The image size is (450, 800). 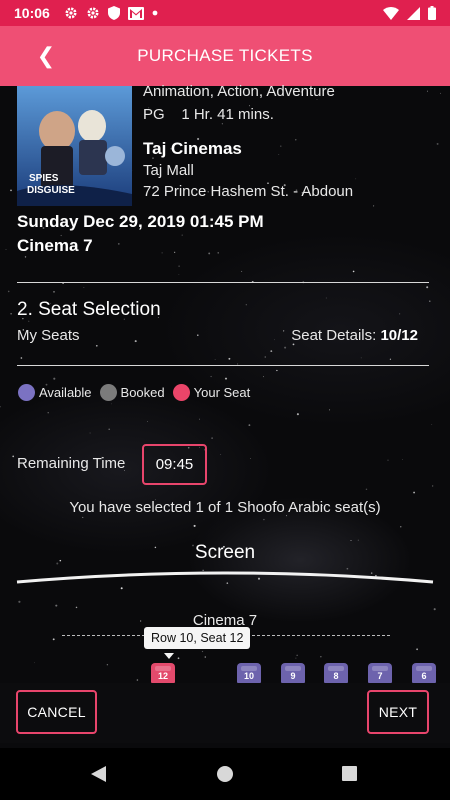 I want to click on seat-number: 12, so click(x=162, y=676).